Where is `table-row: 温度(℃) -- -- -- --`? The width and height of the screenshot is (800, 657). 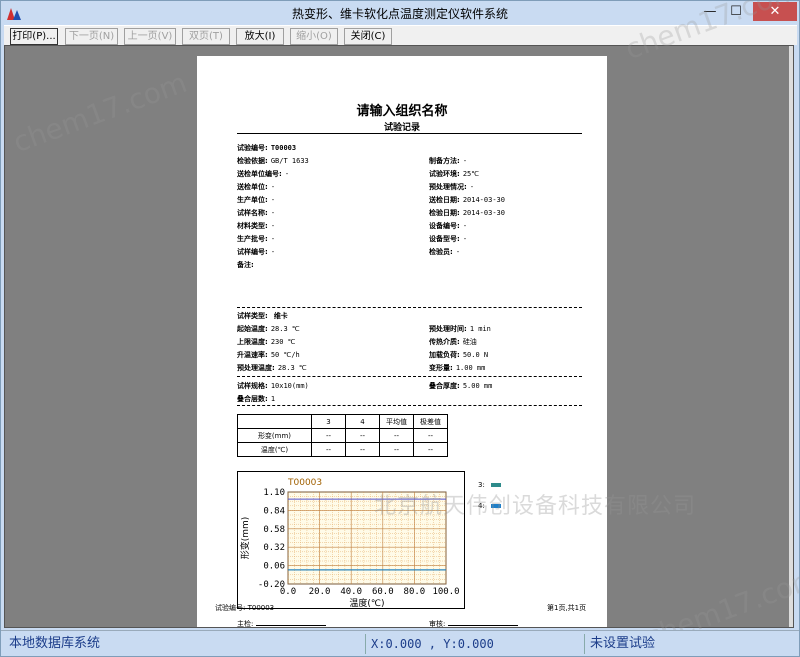 table-row: 温度(℃) -- -- -- -- is located at coordinates (342, 449).